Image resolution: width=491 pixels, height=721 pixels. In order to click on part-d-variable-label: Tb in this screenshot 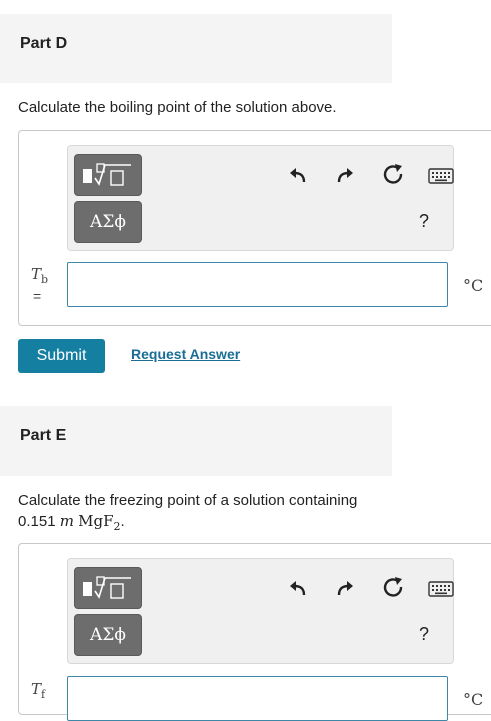, I will do `click(40, 275)`.